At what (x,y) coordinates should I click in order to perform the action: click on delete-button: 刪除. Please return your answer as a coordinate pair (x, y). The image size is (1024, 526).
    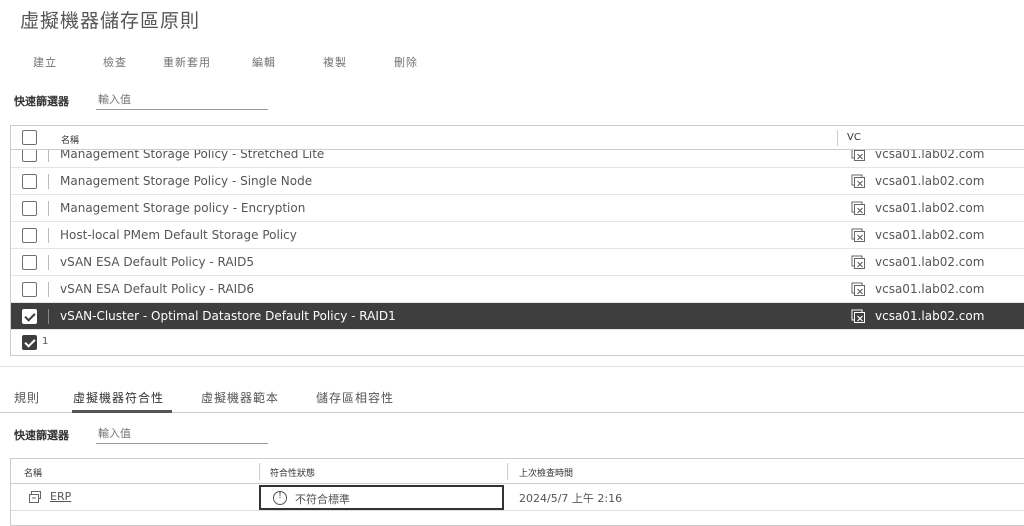
    Looking at the image, I should click on (406, 62).